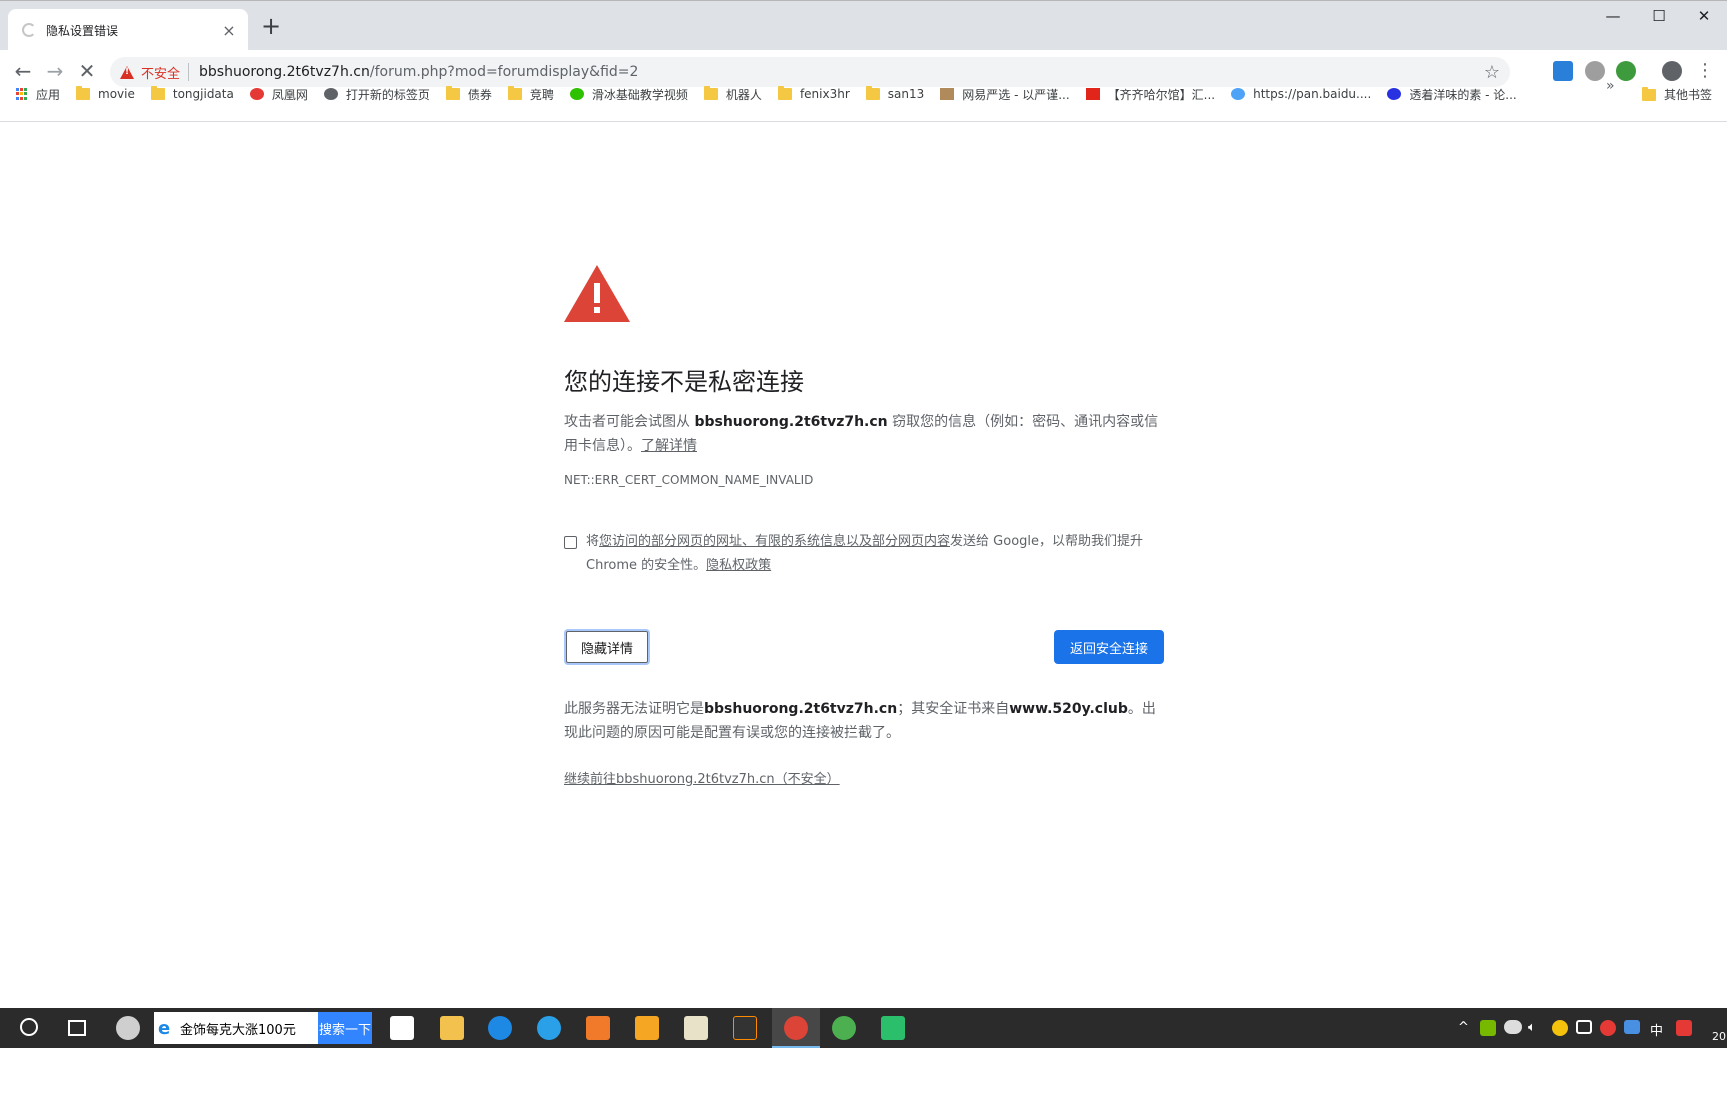 The width and height of the screenshot is (1727, 1093). Describe the element at coordinates (894, 93) in the screenshot. I see `bookmark-item: san13` at that location.